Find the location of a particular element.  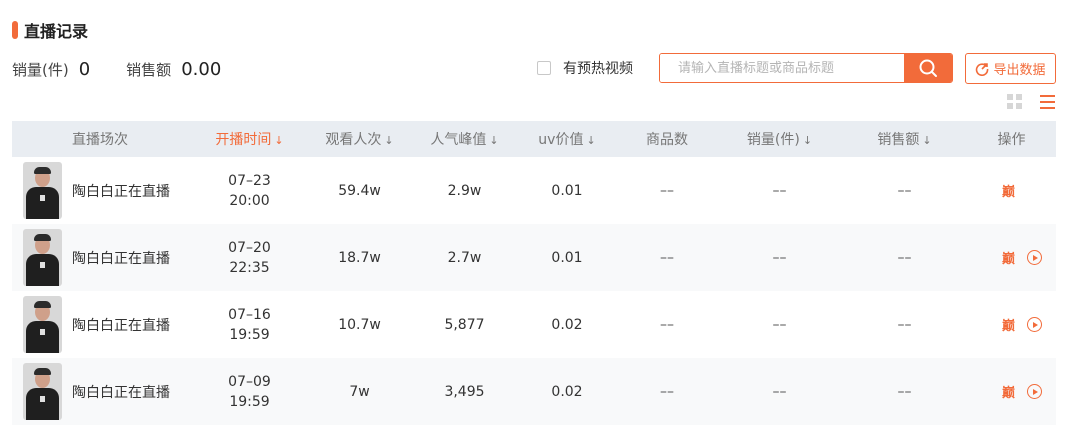

header-actions: 操作 is located at coordinates (1011, 139).